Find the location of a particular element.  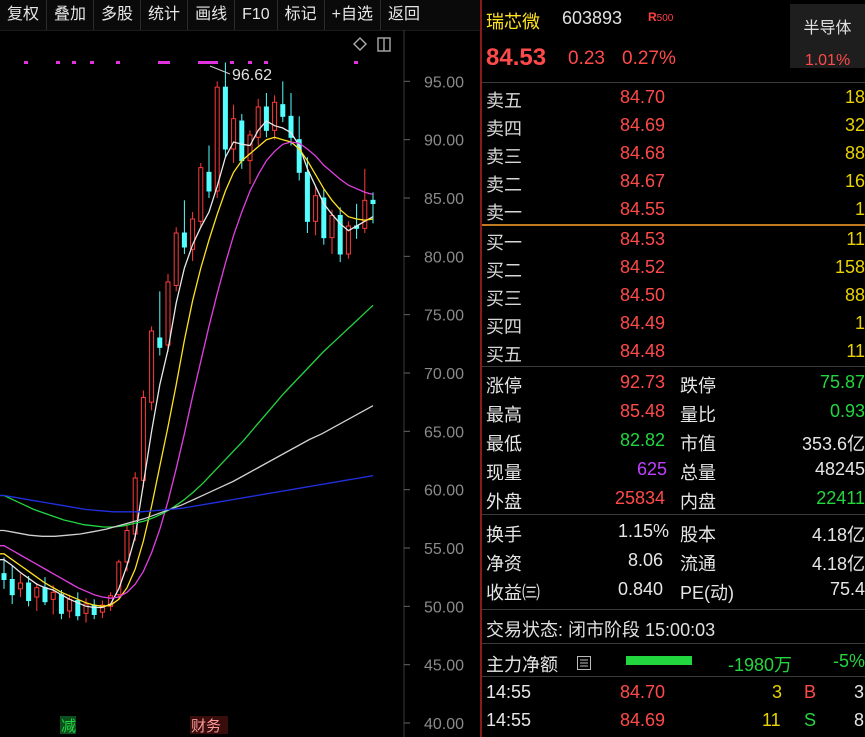

ask-label: 卖四 is located at coordinates (504, 129).